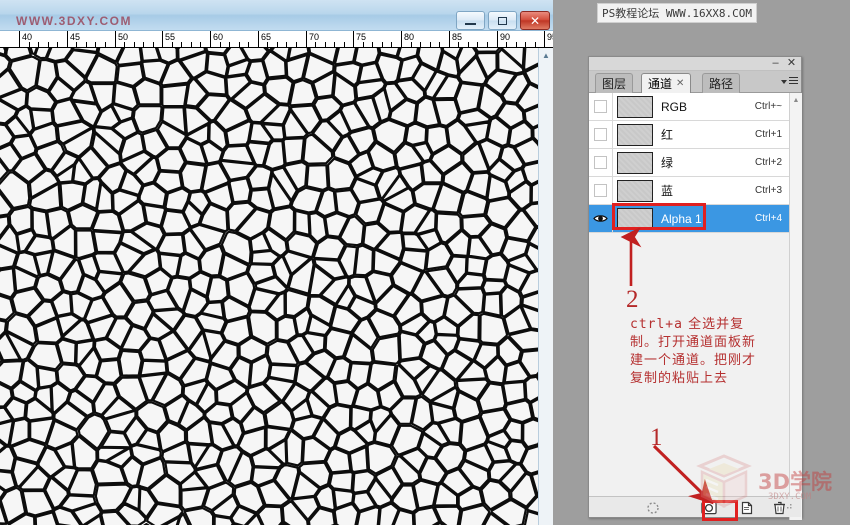  Describe the element at coordinates (266, 37) in the screenshot. I see `ruler-label: 65` at that location.